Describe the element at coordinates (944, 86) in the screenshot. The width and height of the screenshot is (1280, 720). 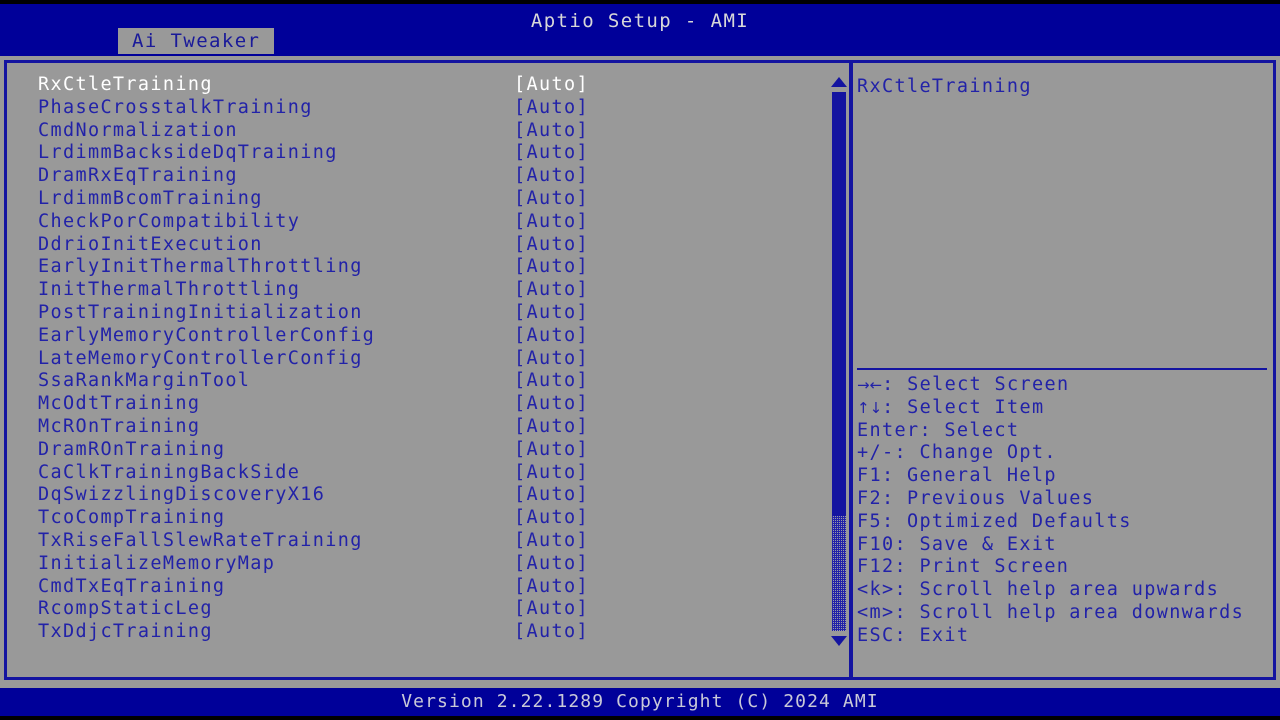
I see `help-title: RxCtleTraining` at that location.